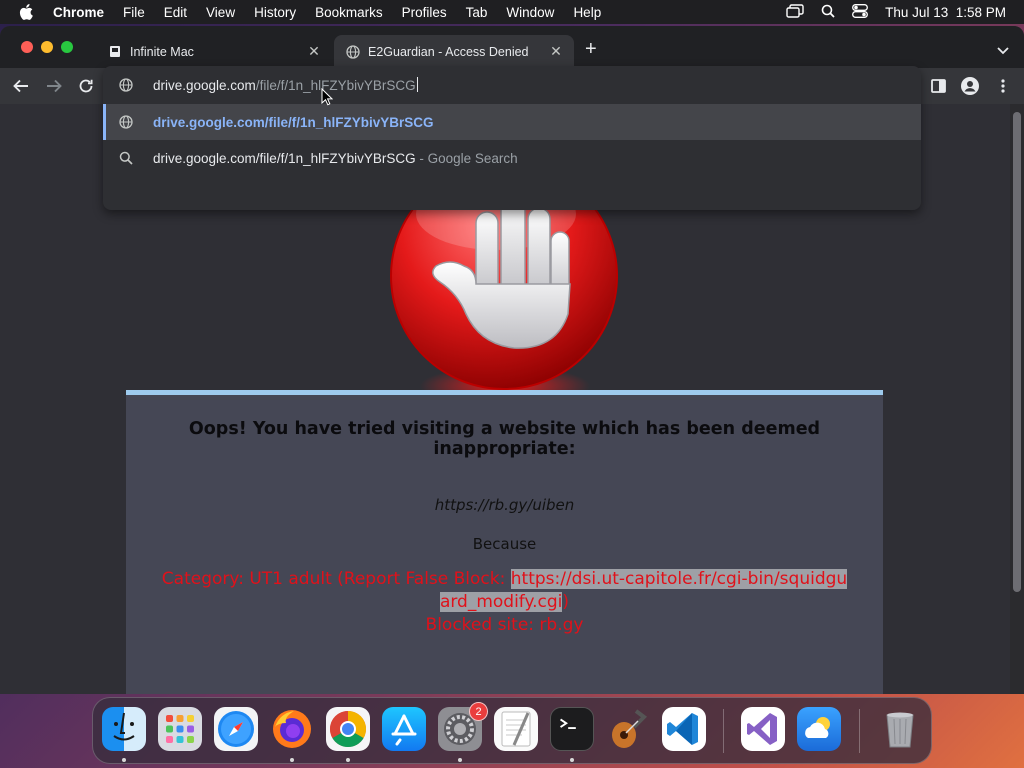 The height and width of the screenshot is (768, 1024). What do you see at coordinates (134, 12) in the screenshot?
I see `menu-file: File` at bounding box center [134, 12].